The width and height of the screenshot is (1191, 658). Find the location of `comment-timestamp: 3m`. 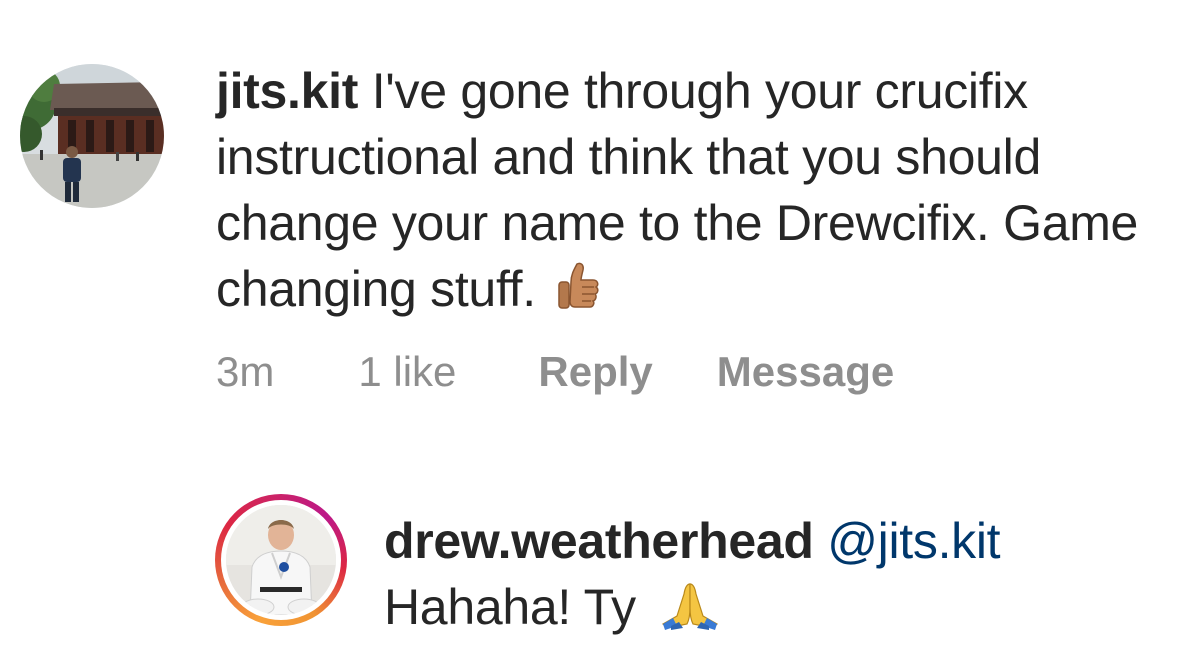

comment-timestamp: 3m is located at coordinates (245, 371).